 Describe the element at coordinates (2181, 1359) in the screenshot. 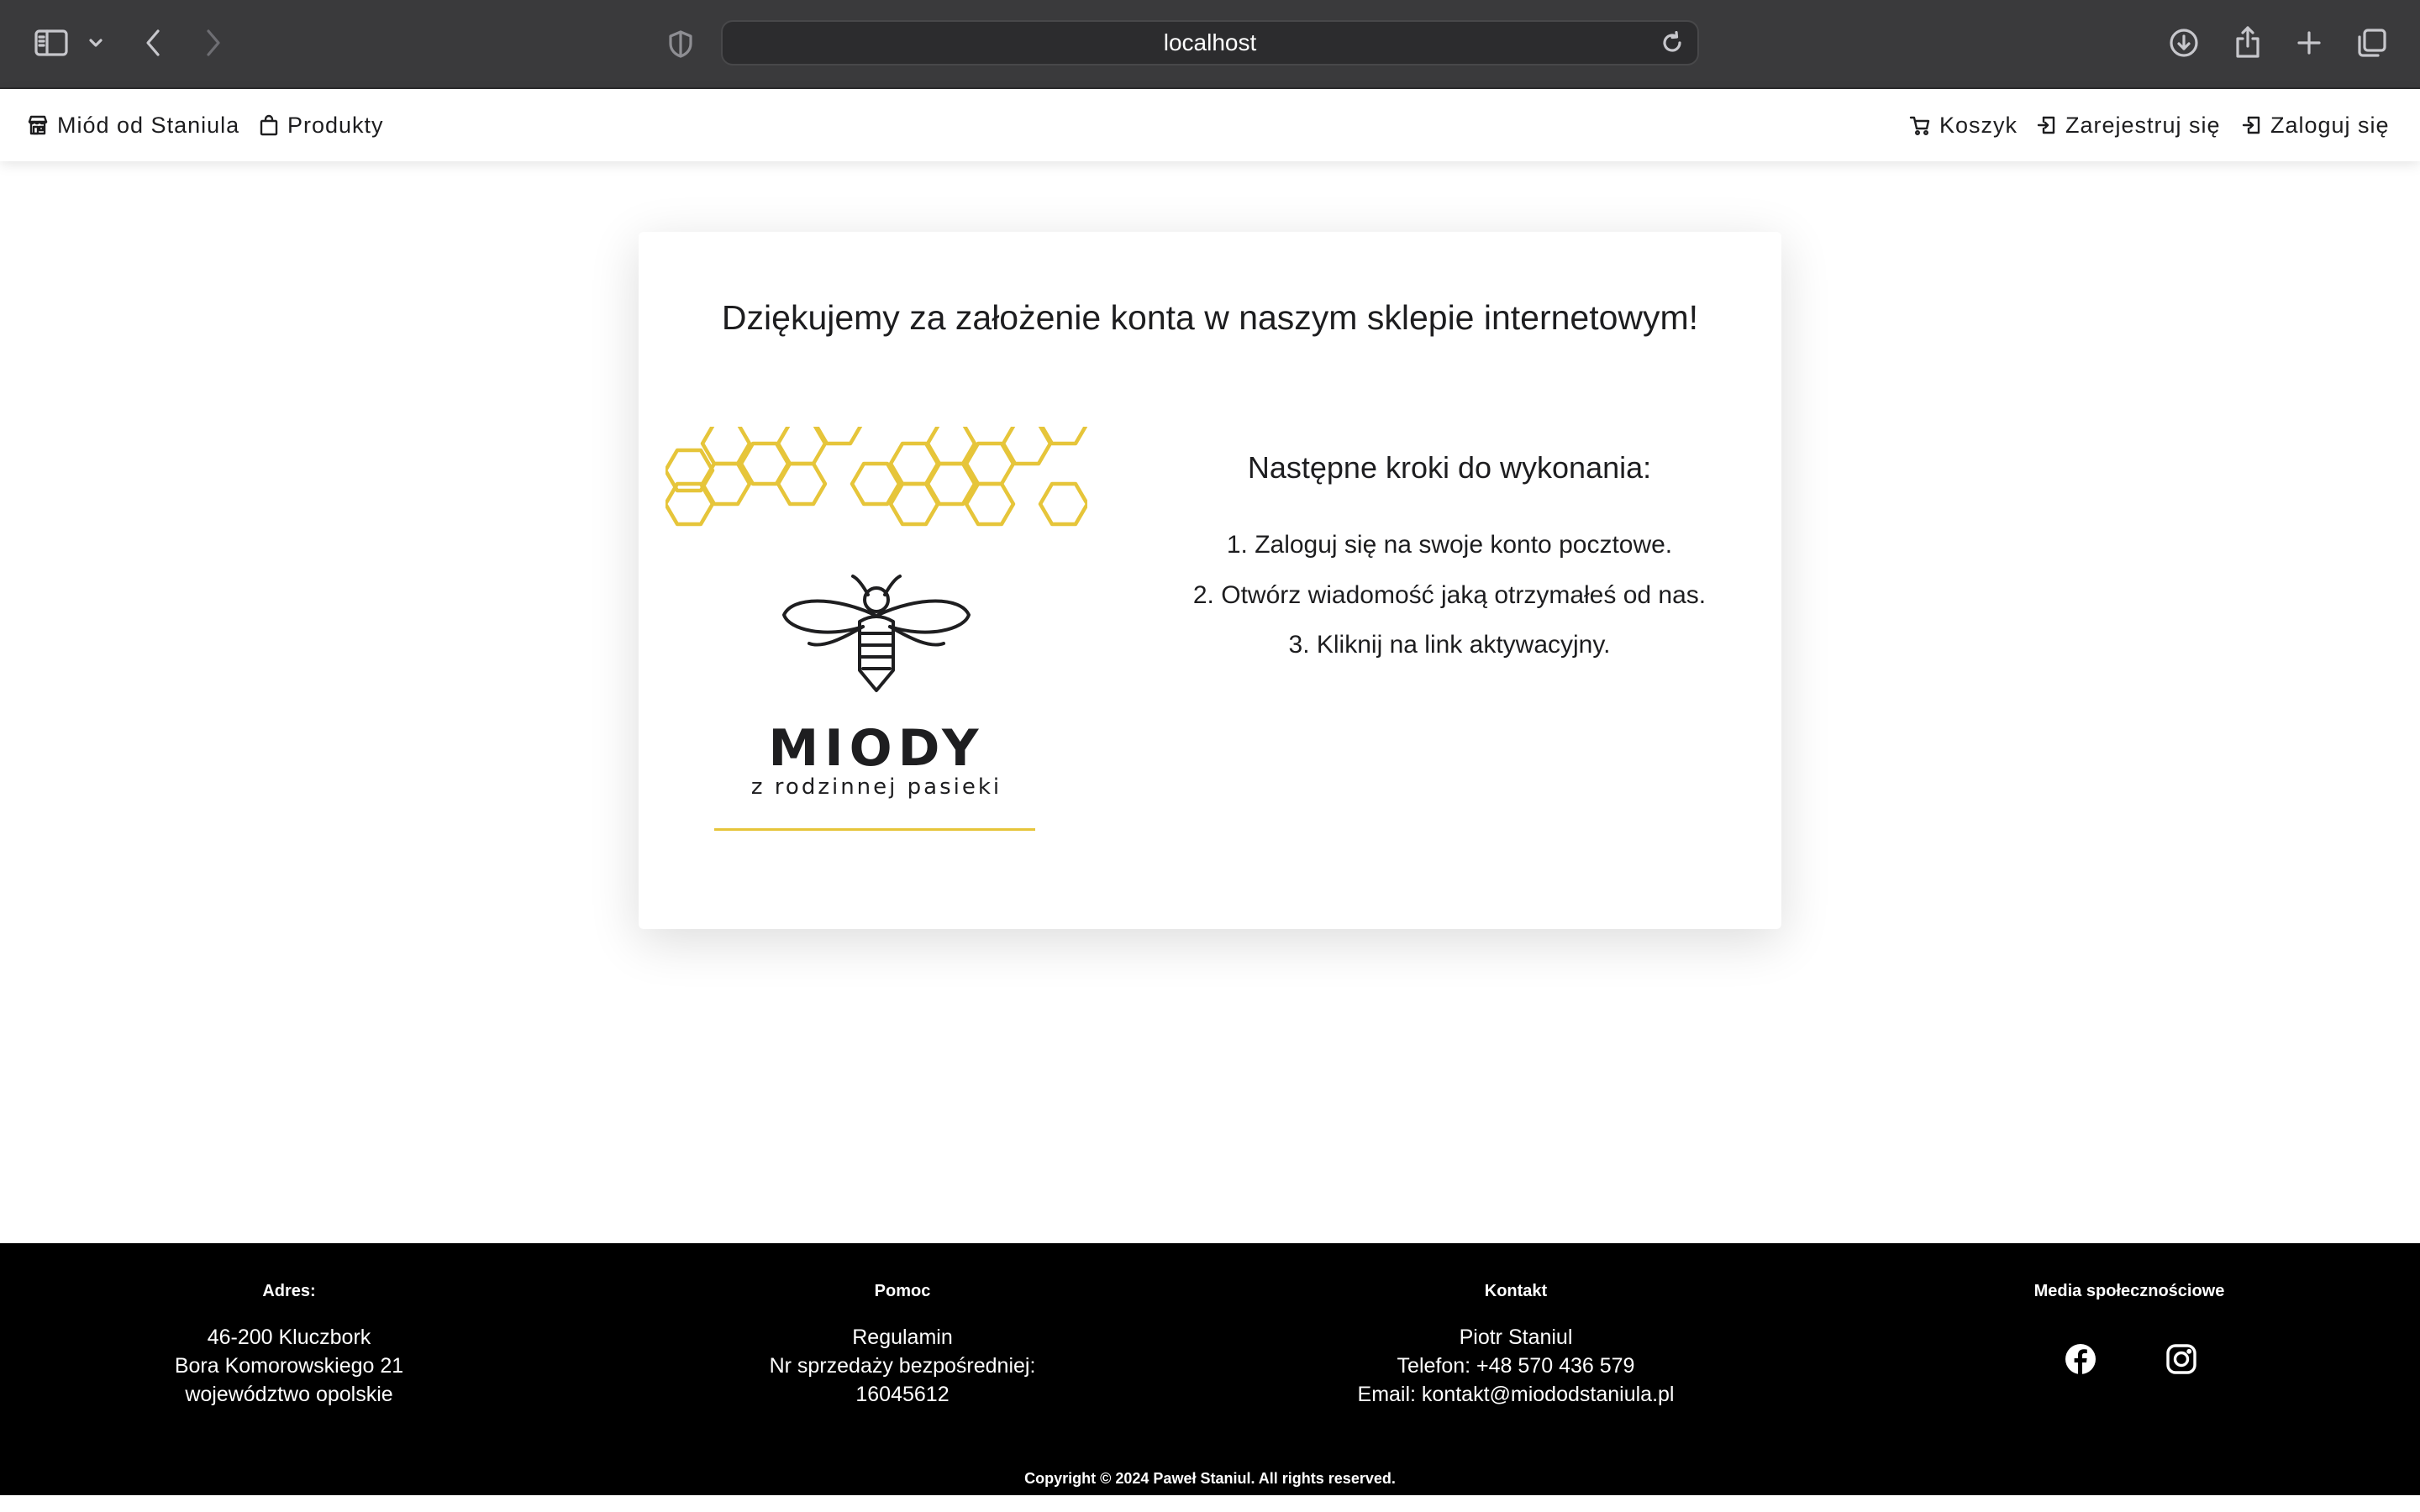

I see `instagram-icon` at that location.